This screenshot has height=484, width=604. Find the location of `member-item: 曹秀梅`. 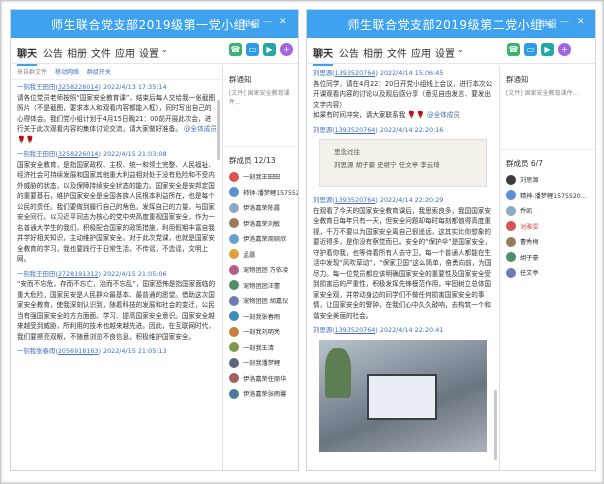

member-item: 曹秀梅 is located at coordinates (548, 242).